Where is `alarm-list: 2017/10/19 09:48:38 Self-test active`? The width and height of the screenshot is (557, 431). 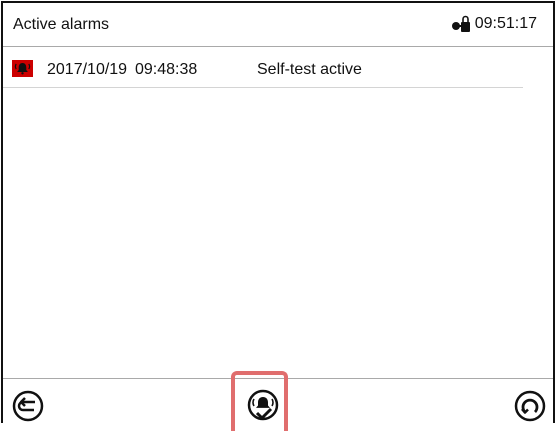 alarm-list: 2017/10/19 09:48:38 Self-test active is located at coordinates (278, 67).